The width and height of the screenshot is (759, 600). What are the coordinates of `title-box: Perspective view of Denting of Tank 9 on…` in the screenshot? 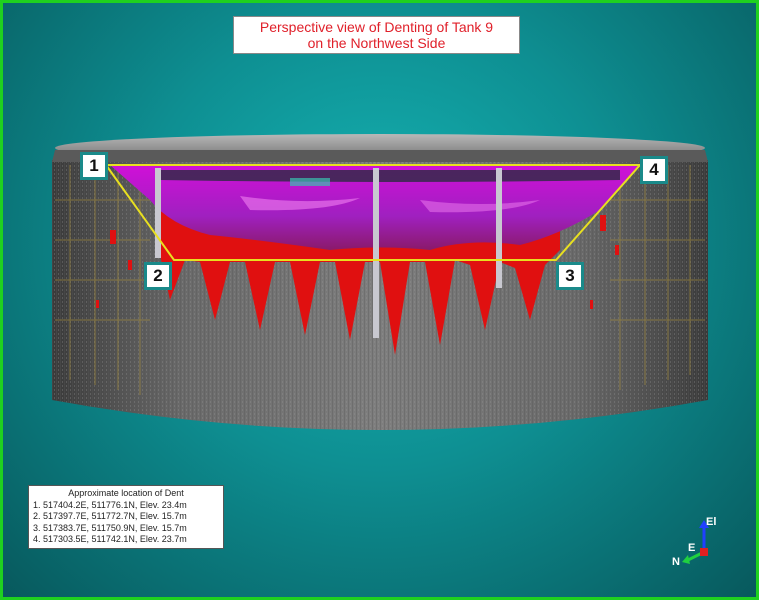 It's located at (376, 35).